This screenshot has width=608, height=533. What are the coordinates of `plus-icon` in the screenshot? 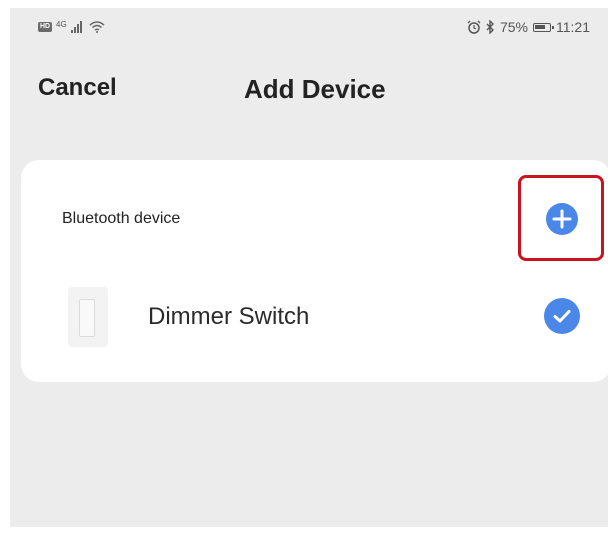 It's located at (562, 219).